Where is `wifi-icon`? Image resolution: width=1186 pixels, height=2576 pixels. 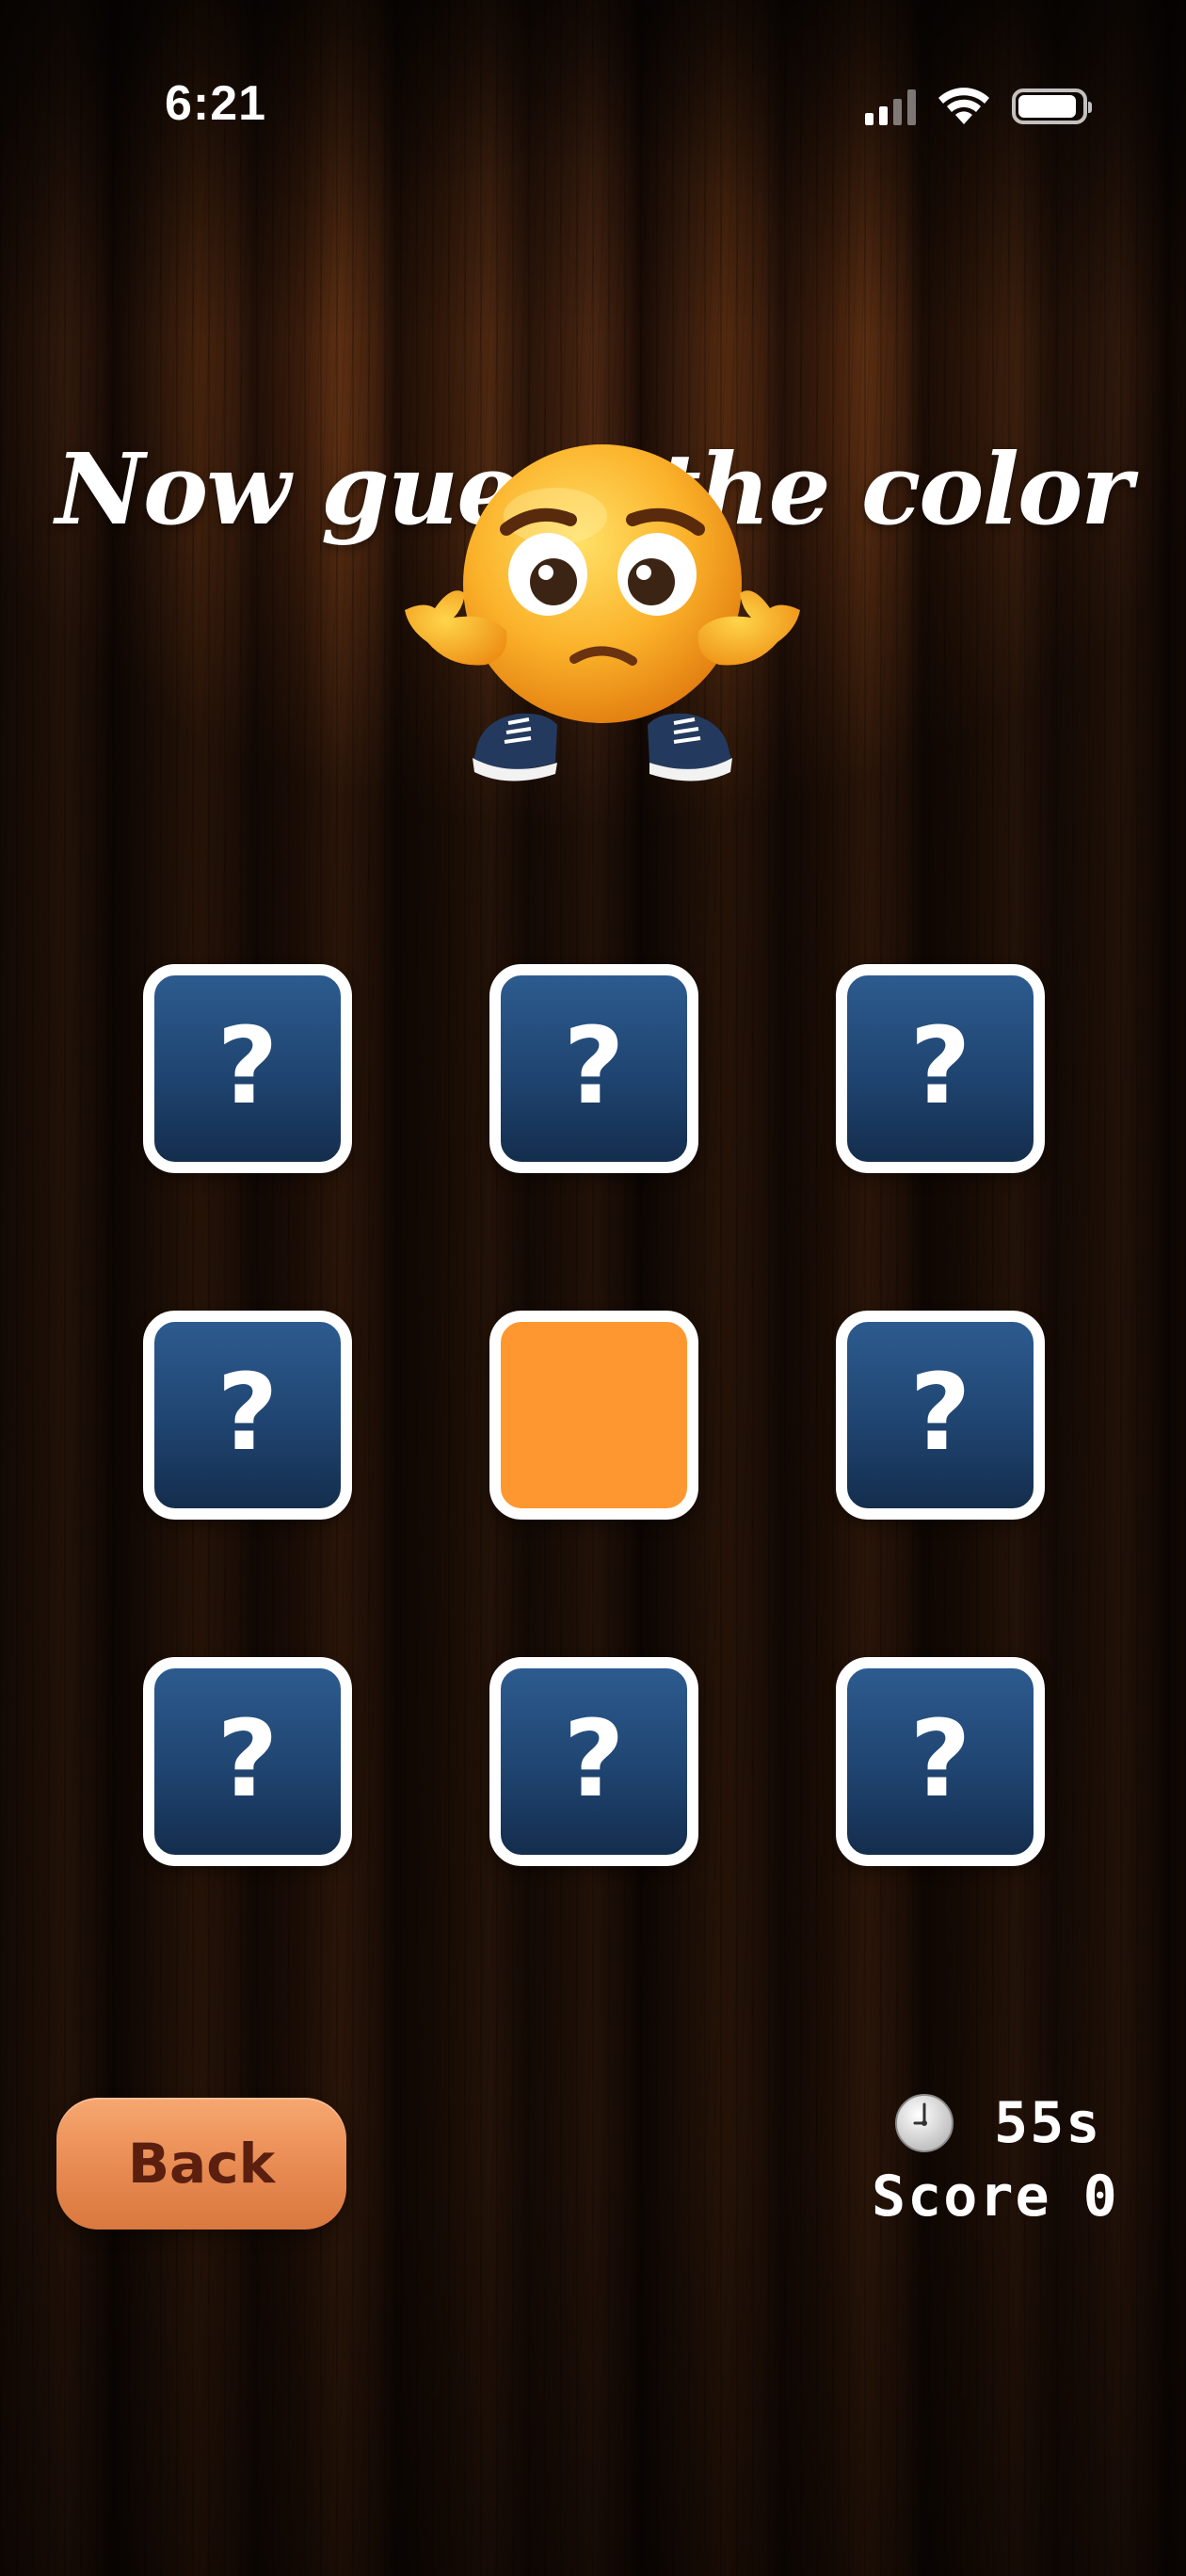 wifi-icon is located at coordinates (963, 106).